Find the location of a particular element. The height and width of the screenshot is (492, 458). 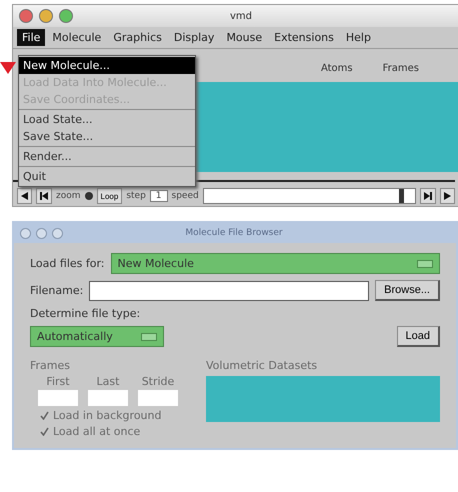

window-title: vmd is located at coordinates (241, 16).